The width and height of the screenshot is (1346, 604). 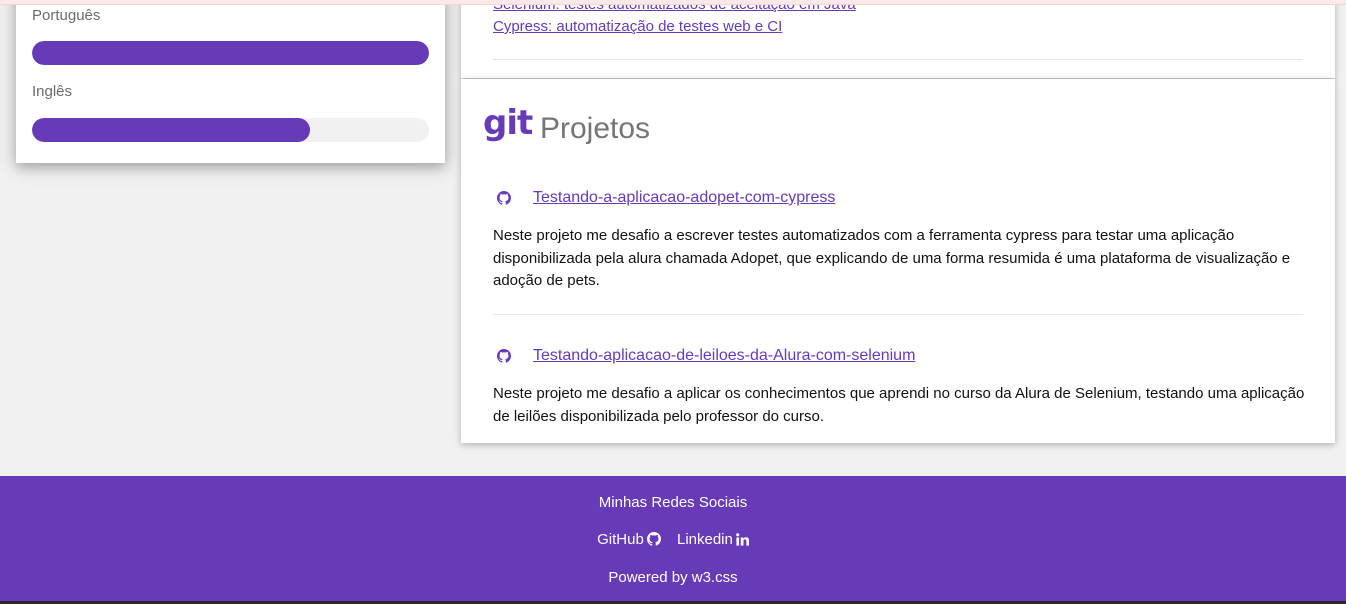 I want to click on top-edge-line, so click(x=673, y=2).